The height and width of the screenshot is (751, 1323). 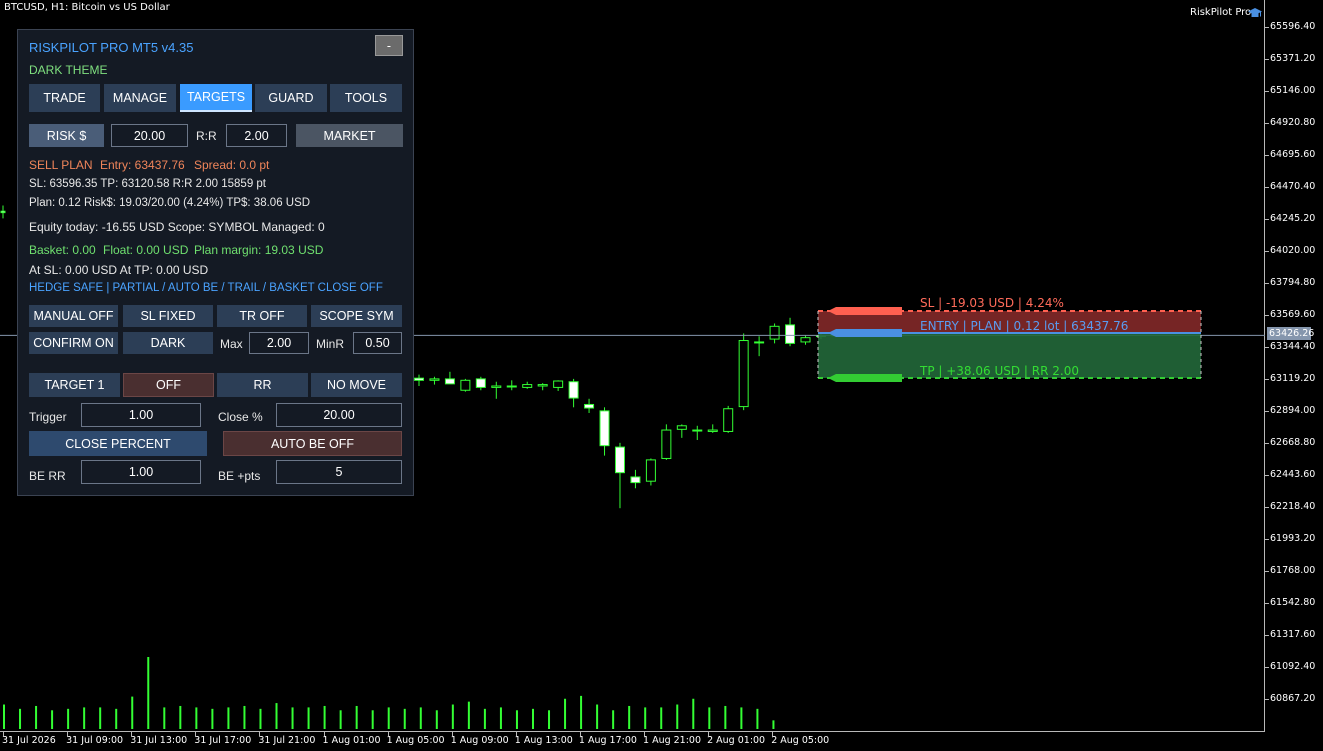 I want to click on manual-off-button: MANUAL OFF, so click(x=73, y=316).